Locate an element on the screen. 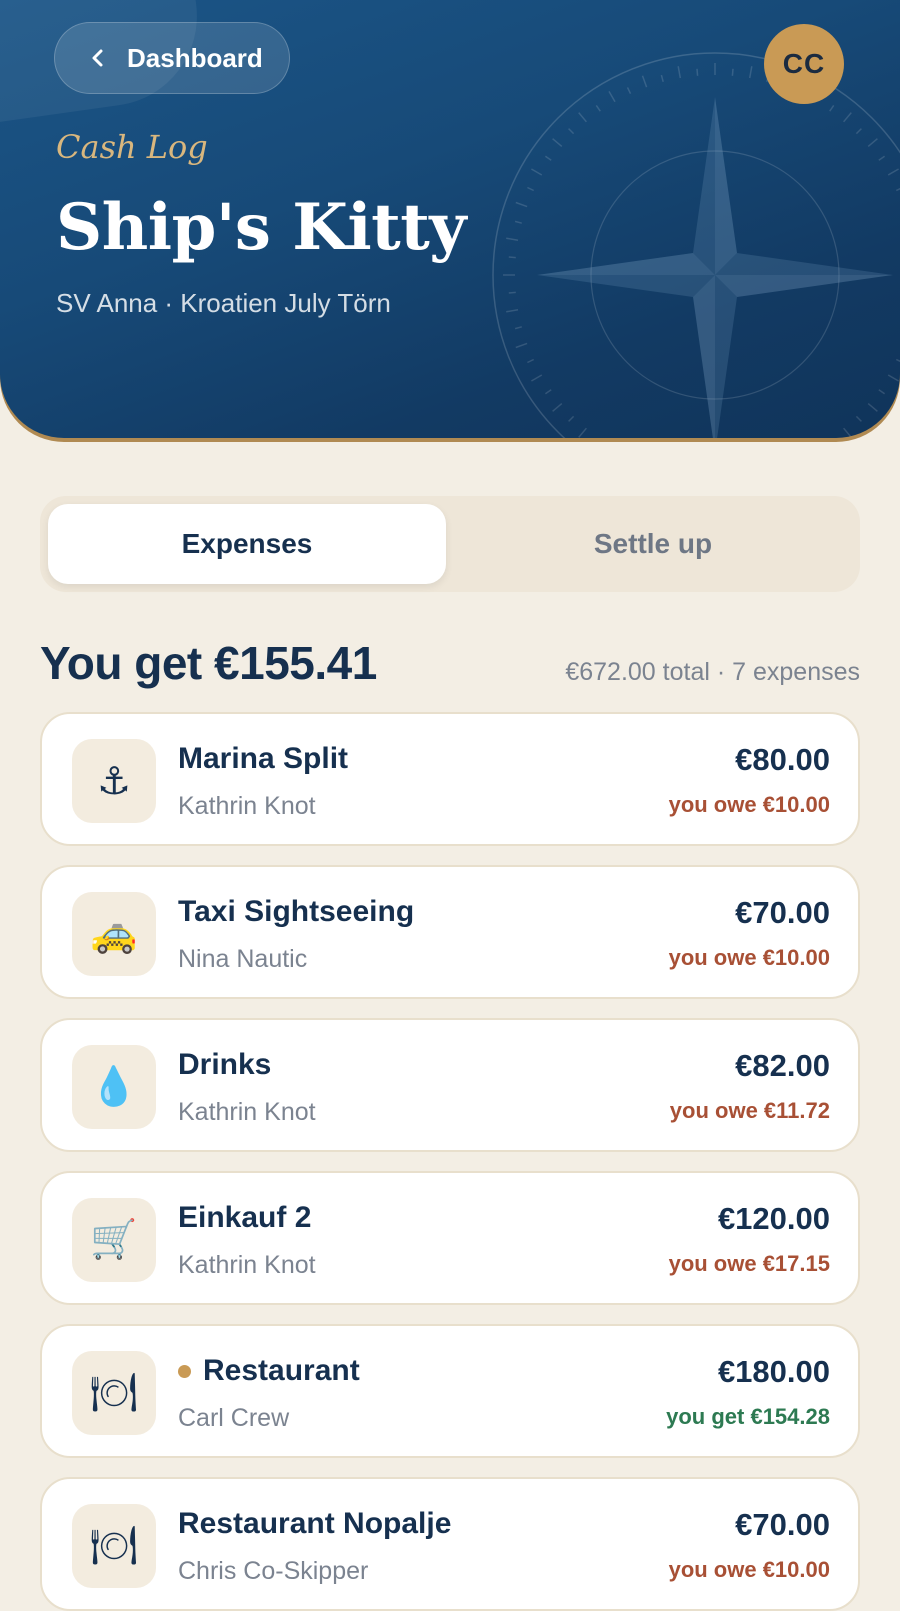 This screenshot has height=1611, width=900. unread-dot-icon is located at coordinates (184, 1371).